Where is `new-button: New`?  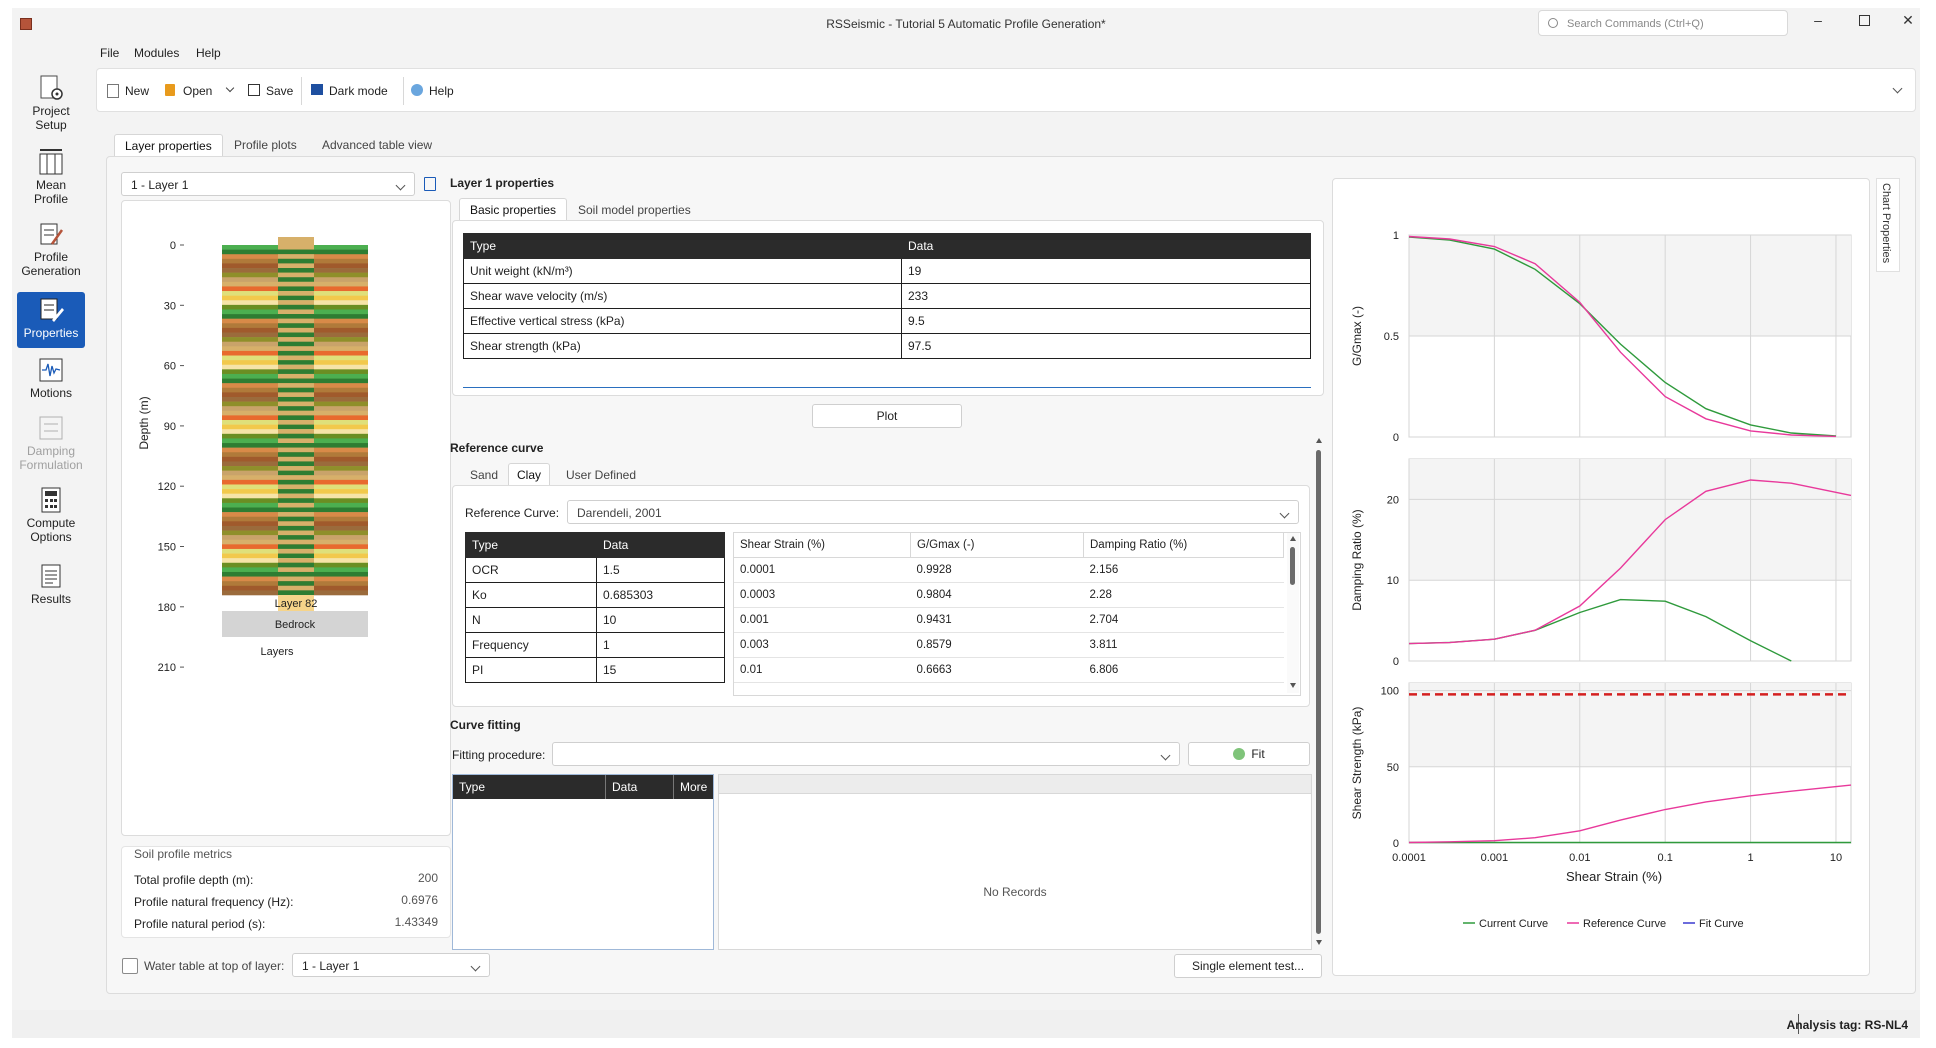
new-button: New is located at coordinates (132, 91).